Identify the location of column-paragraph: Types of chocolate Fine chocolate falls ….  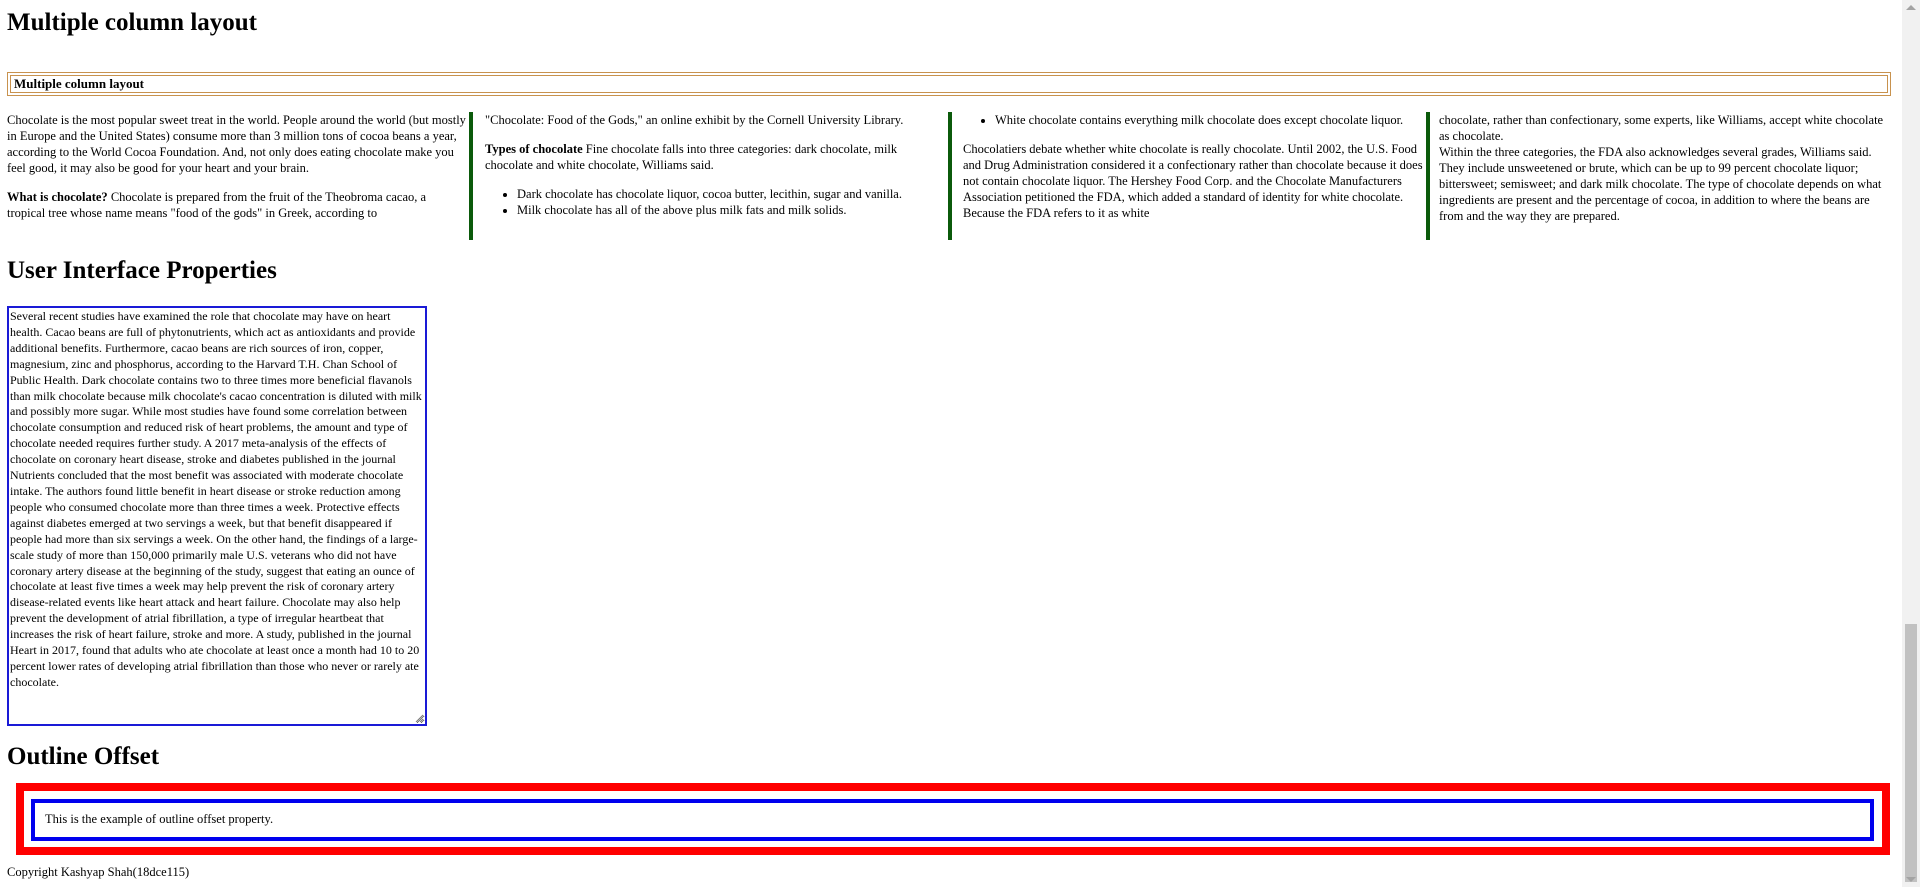
(715, 157).